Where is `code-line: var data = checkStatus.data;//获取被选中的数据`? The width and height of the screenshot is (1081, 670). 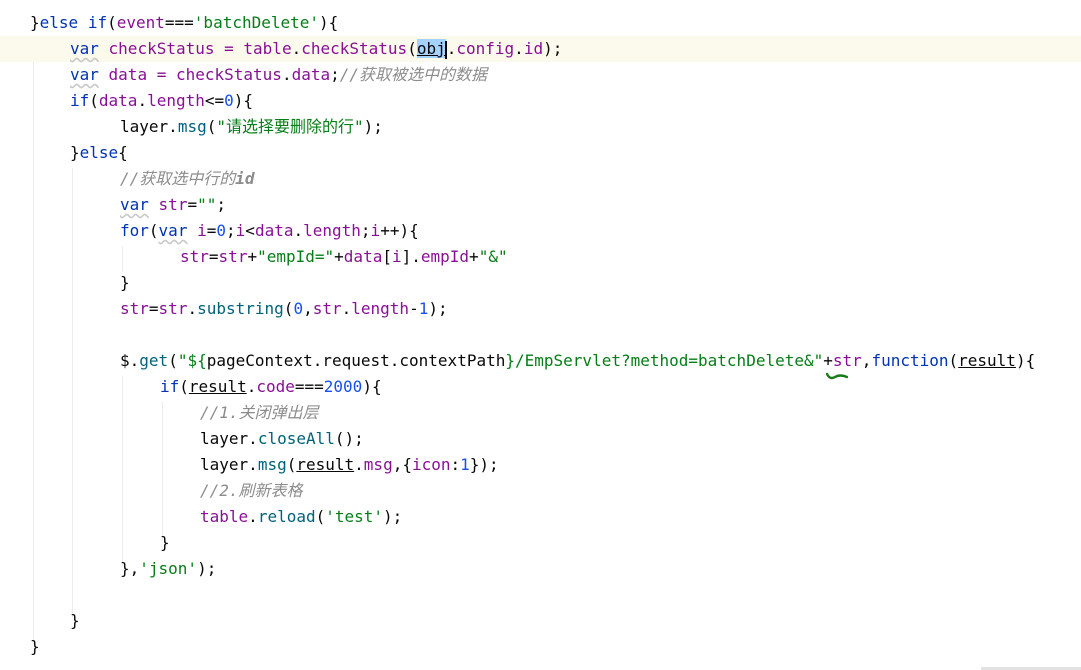 code-line: var data = checkStatus.data;//获取被选中的数据 is located at coordinates (540, 75).